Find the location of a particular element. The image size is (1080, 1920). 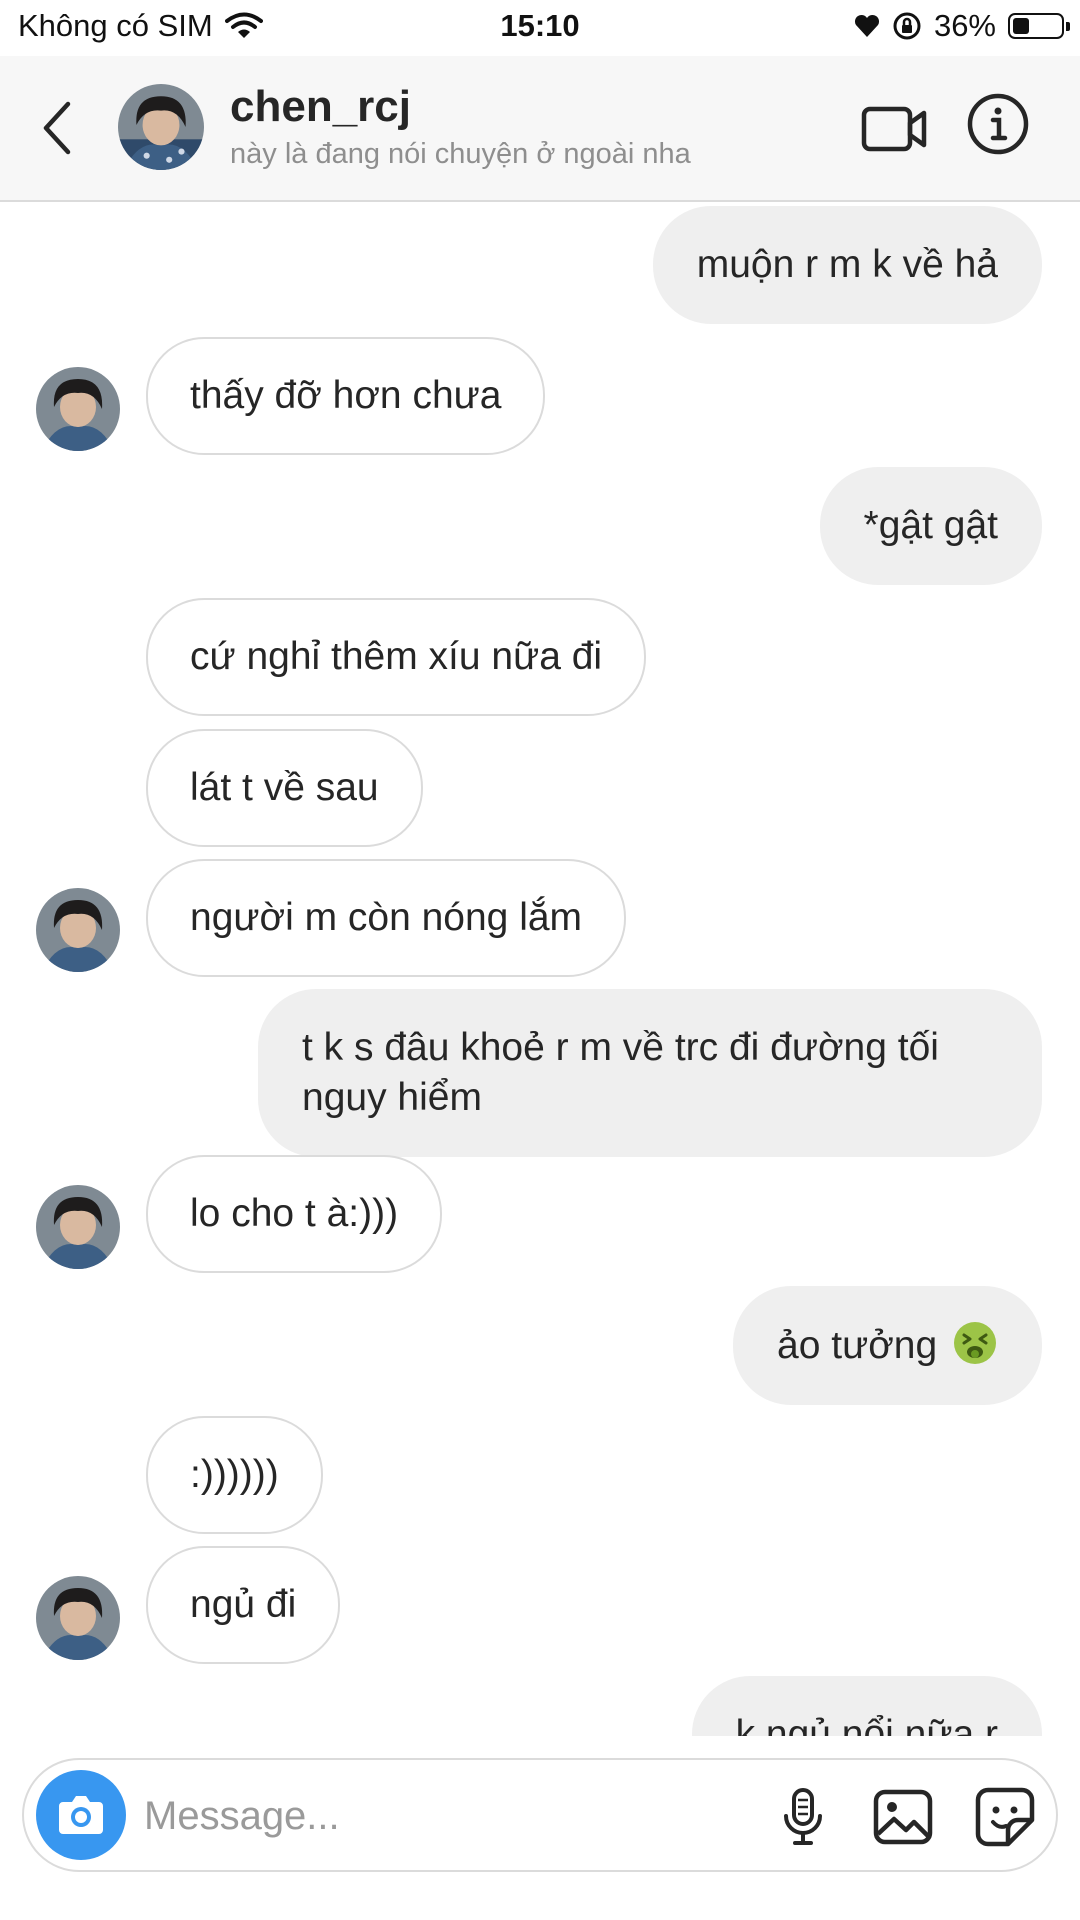

sticker-button is located at coordinates (1005, 1817).